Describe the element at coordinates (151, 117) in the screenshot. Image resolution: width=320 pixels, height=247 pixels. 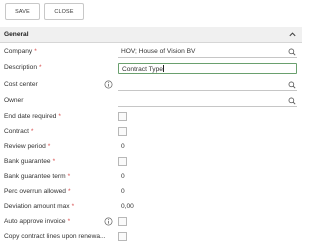
I see `end-date-required-row: End date required *` at that location.